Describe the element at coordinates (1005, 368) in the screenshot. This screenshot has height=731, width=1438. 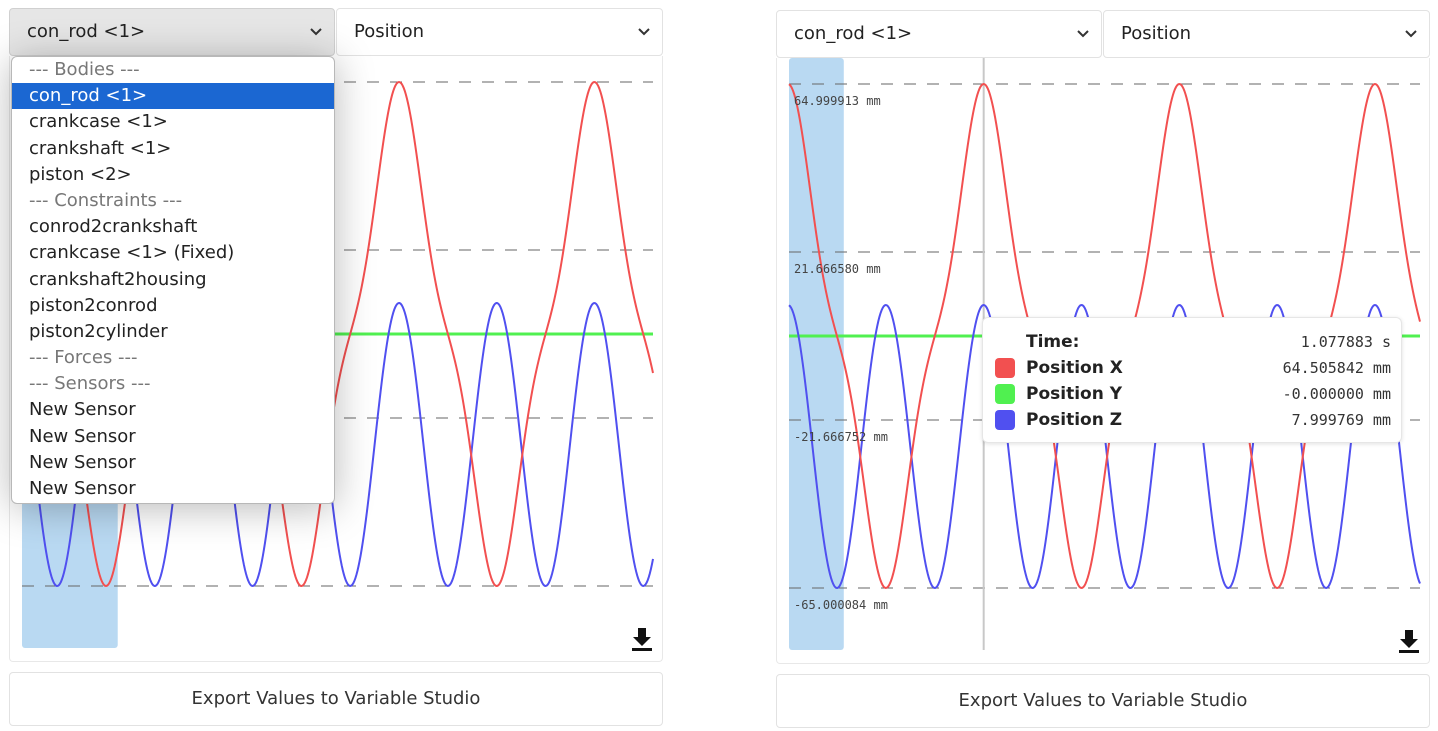
I see `legend-swatch-x` at that location.